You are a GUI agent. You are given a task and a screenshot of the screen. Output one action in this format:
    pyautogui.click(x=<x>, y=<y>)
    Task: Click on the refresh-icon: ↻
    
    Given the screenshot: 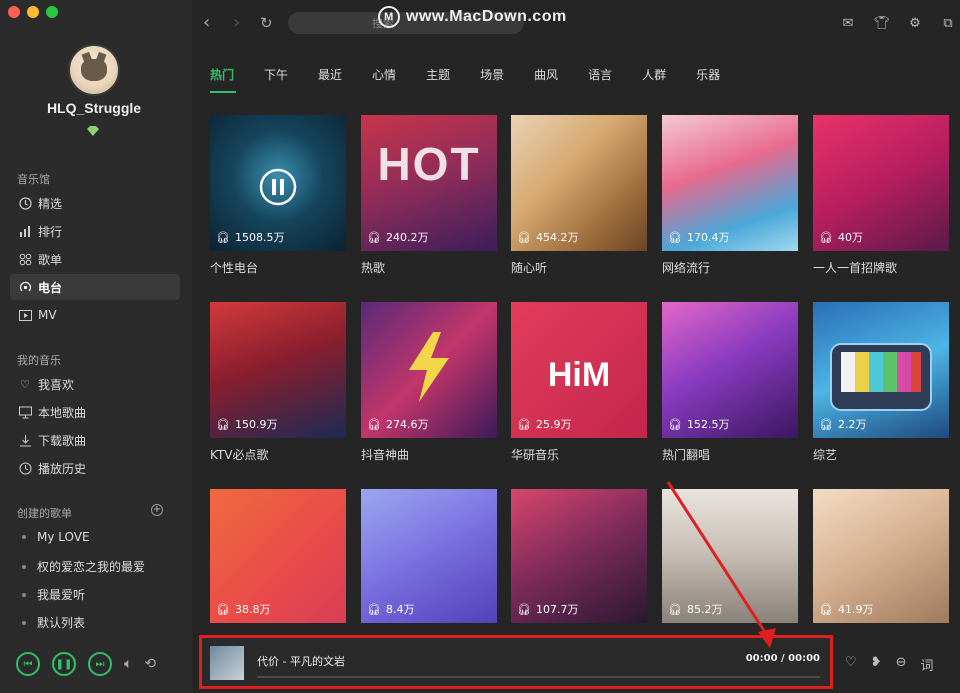 What is the action you would take?
    pyautogui.click(x=266, y=23)
    